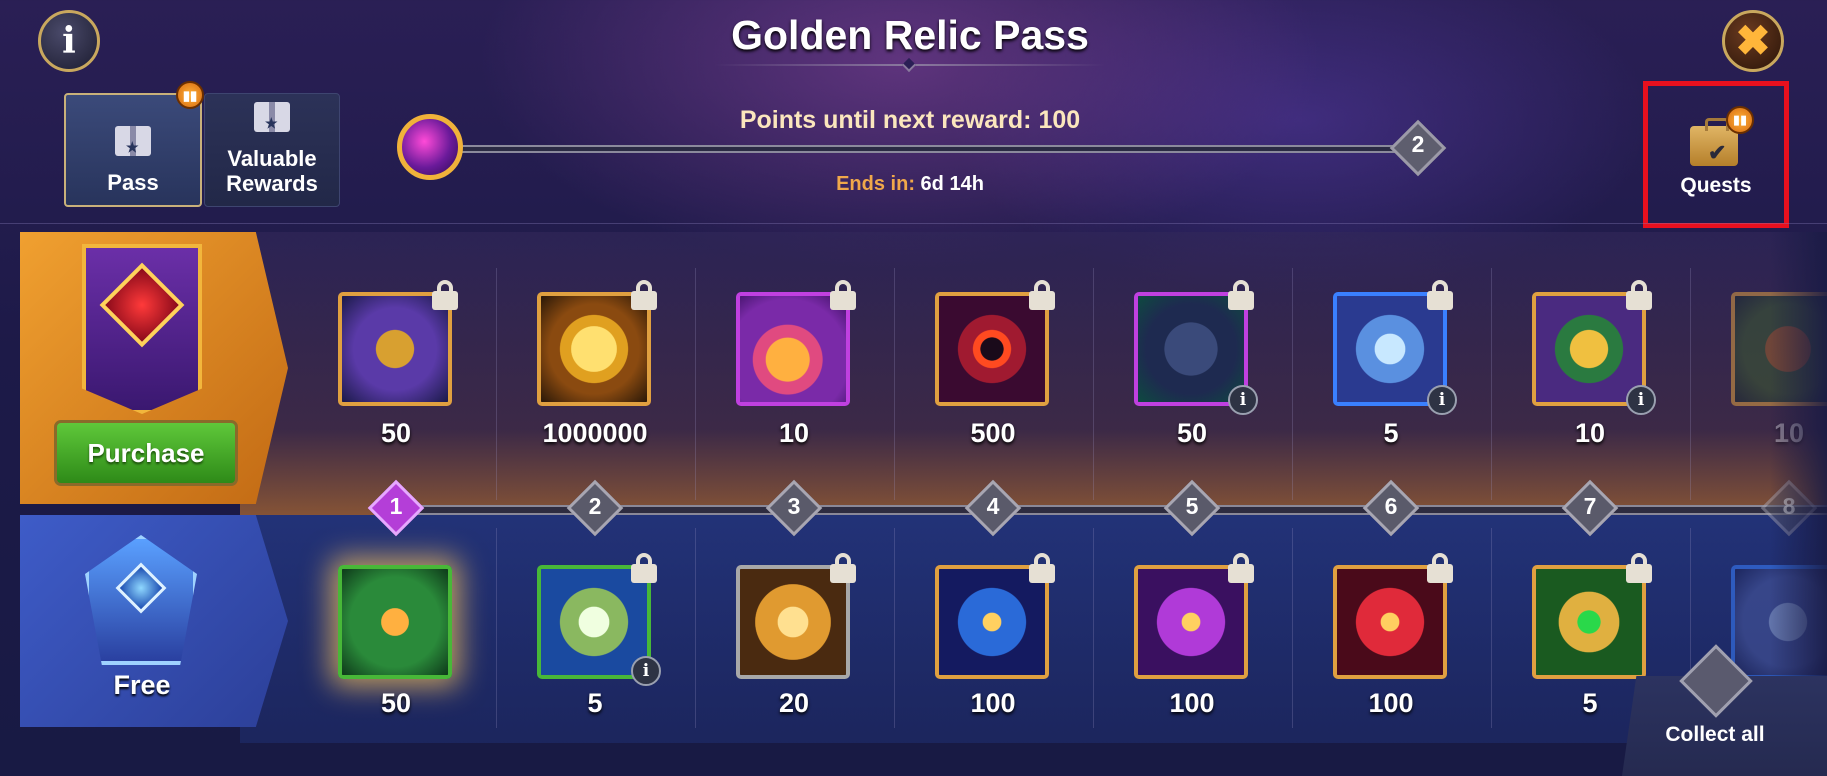 The image size is (1827, 776). Describe the element at coordinates (909, 65) in the screenshot. I see `title-diamond` at that location.